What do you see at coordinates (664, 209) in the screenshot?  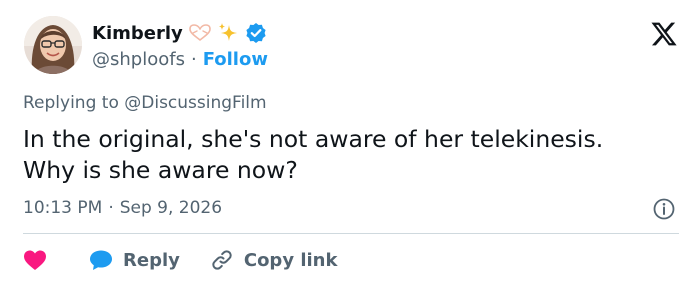 I see `info-icon` at bounding box center [664, 209].